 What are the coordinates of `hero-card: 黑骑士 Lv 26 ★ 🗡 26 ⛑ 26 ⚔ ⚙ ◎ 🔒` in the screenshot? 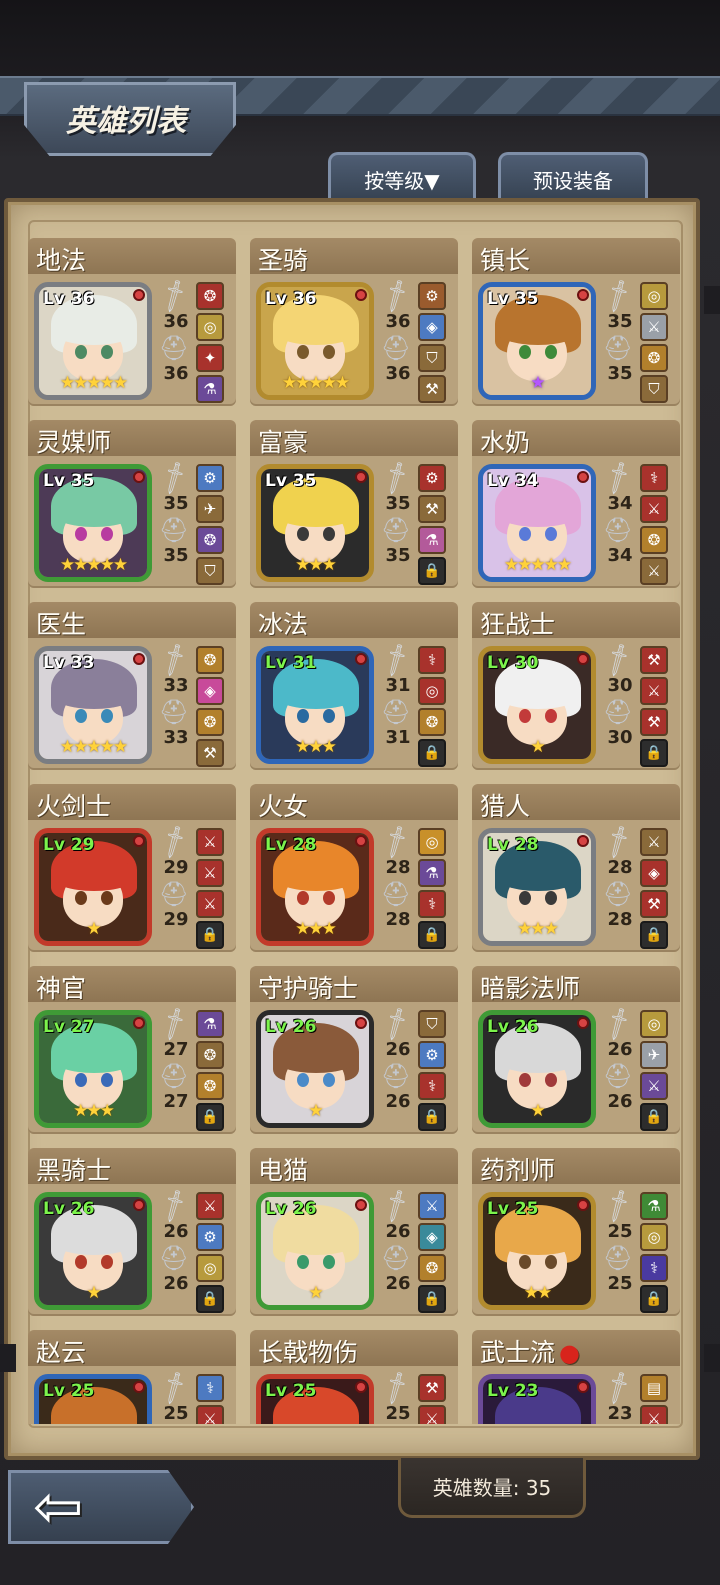 It's located at (132, 1234).